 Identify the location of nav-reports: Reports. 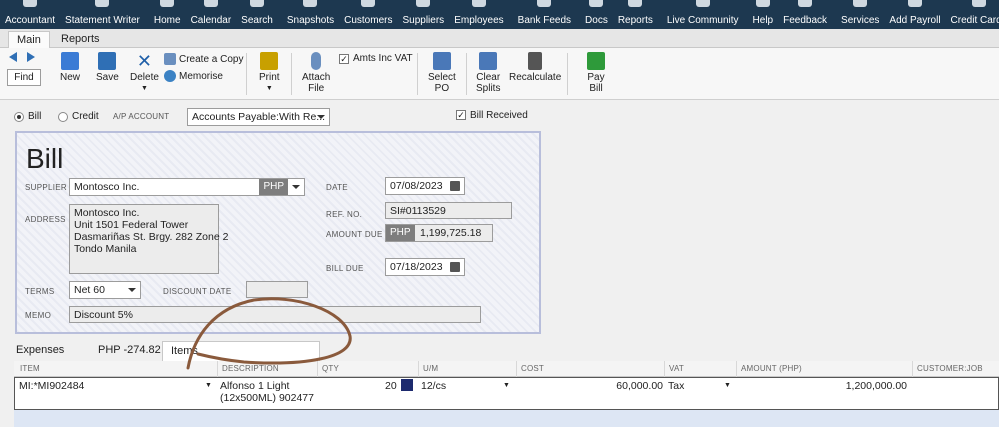
(635, 14).